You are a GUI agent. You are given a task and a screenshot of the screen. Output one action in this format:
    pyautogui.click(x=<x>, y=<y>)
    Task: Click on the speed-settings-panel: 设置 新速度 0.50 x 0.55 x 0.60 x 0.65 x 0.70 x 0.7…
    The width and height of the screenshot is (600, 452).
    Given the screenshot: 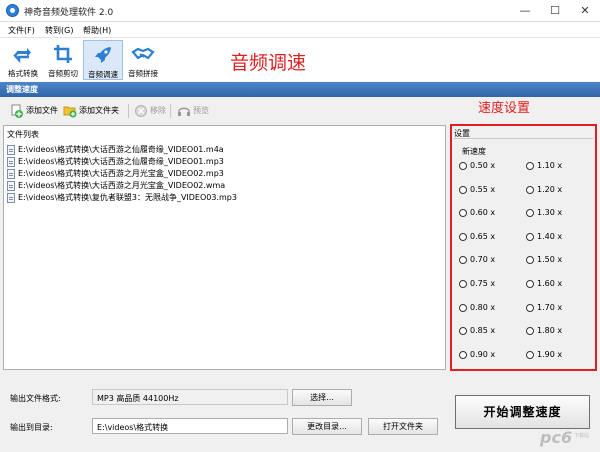 What is the action you would take?
    pyautogui.click(x=523, y=253)
    